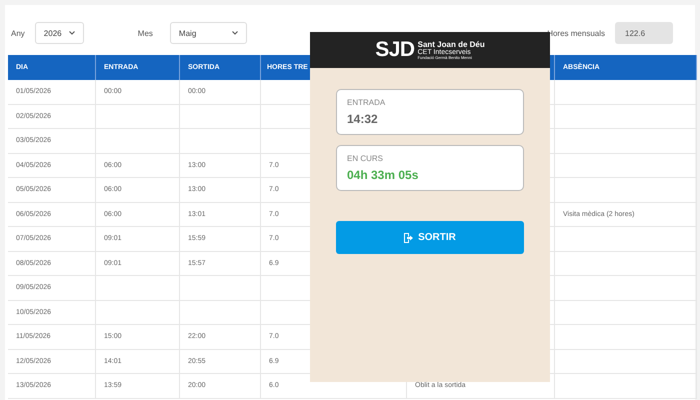  I want to click on month-select: Maig, so click(208, 33).